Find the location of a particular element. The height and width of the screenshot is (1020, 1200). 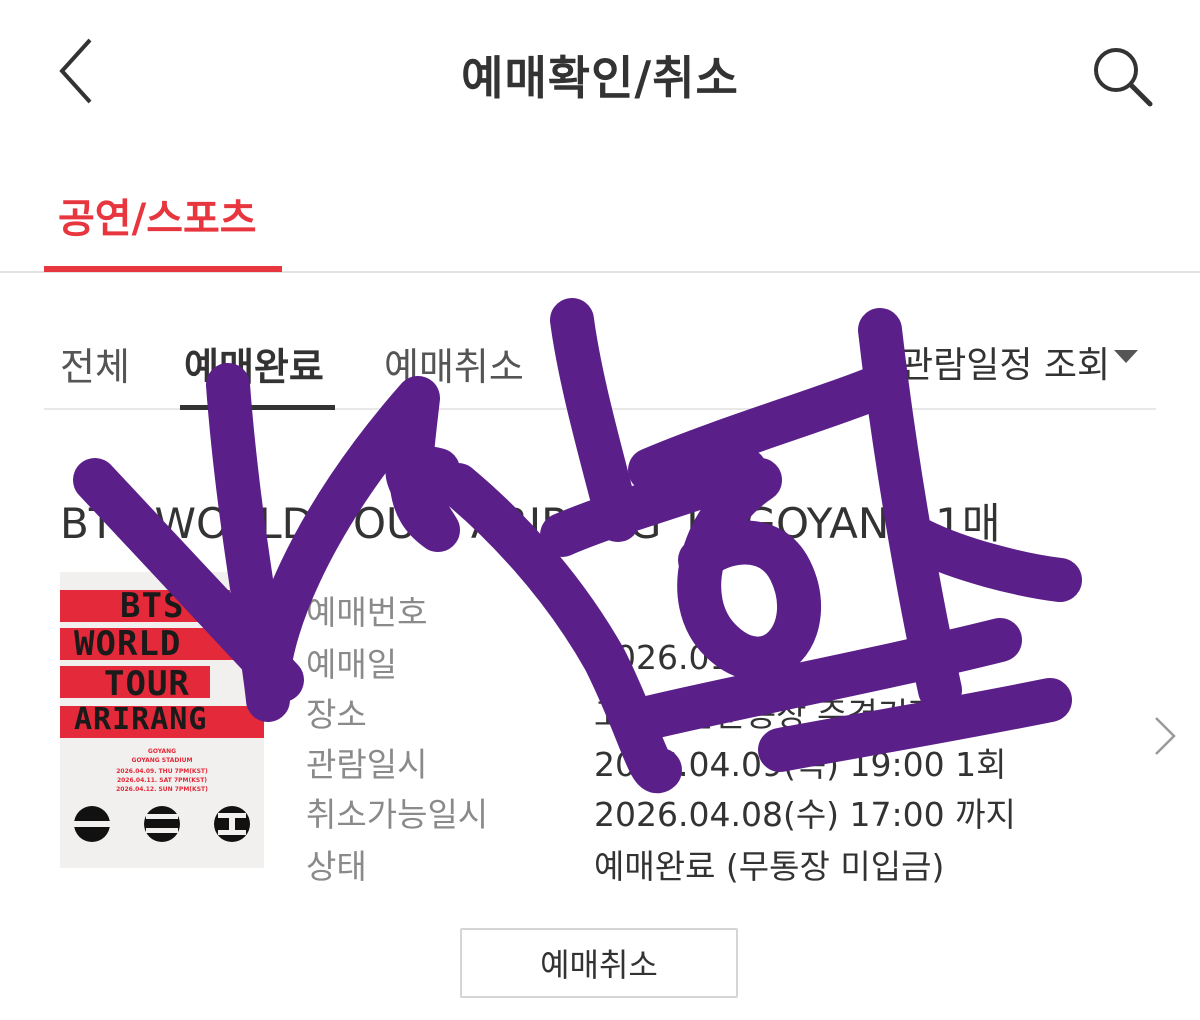

status-value: 예매완료 (무통장 미입금) is located at coordinates (769, 866).